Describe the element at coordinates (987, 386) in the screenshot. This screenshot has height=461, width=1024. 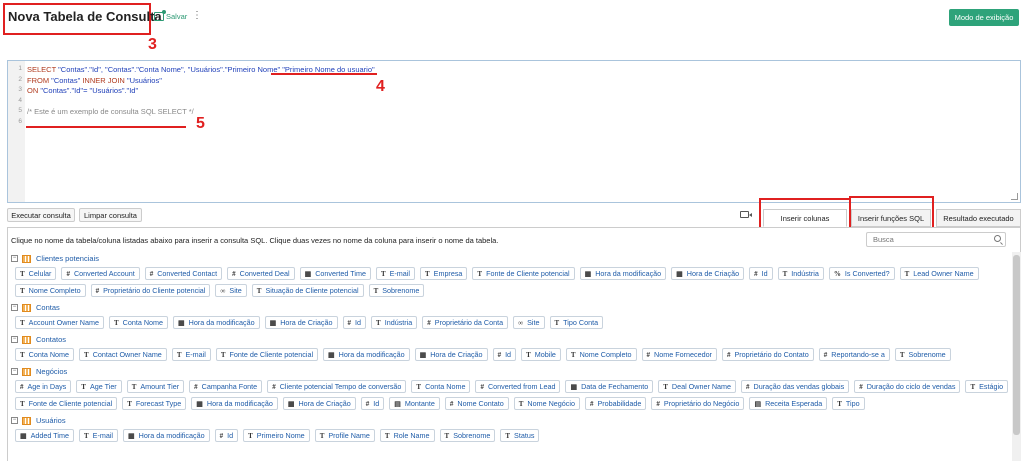
I see `column-chip: T Estágio` at that location.